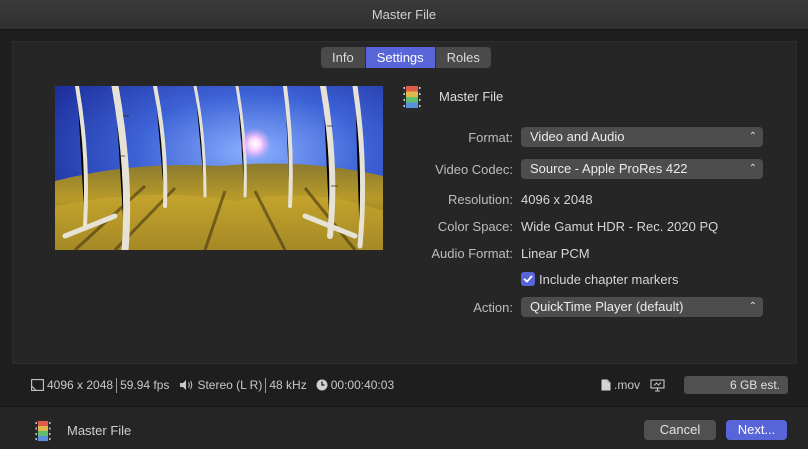  What do you see at coordinates (736, 385) in the screenshot?
I see `size-estimate: 6 GB est.` at bounding box center [736, 385].